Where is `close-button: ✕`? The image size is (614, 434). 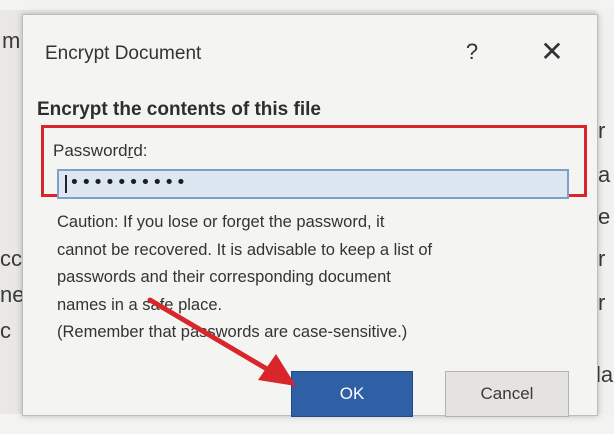 close-button: ✕ is located at coordinates (552, 52).